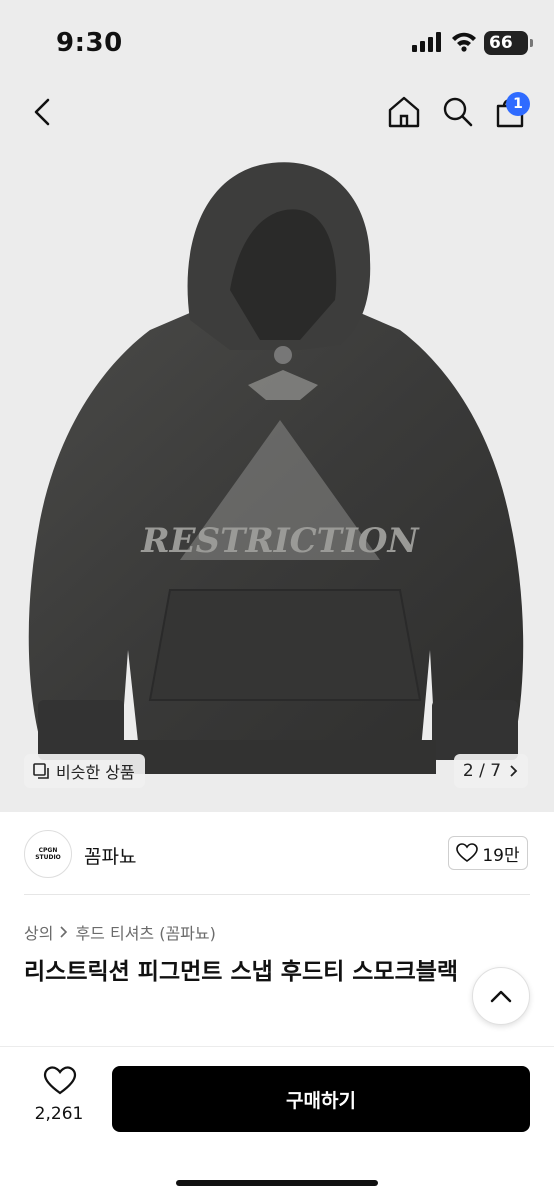 This screenshot has width=554, height=1200. I want to click on favorite-button, so click(60, 1083).